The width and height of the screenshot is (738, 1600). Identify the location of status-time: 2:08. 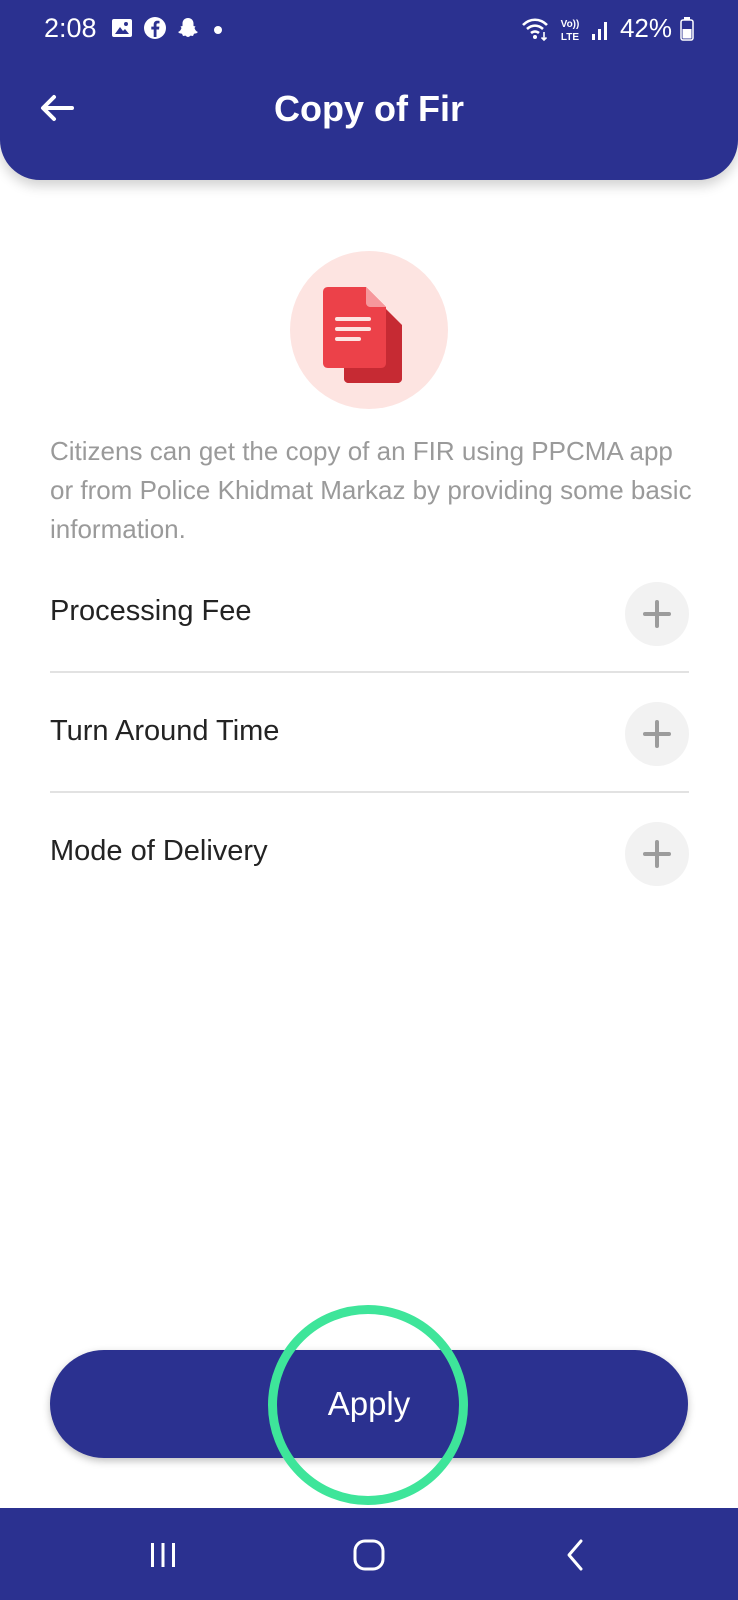
(70, 28).